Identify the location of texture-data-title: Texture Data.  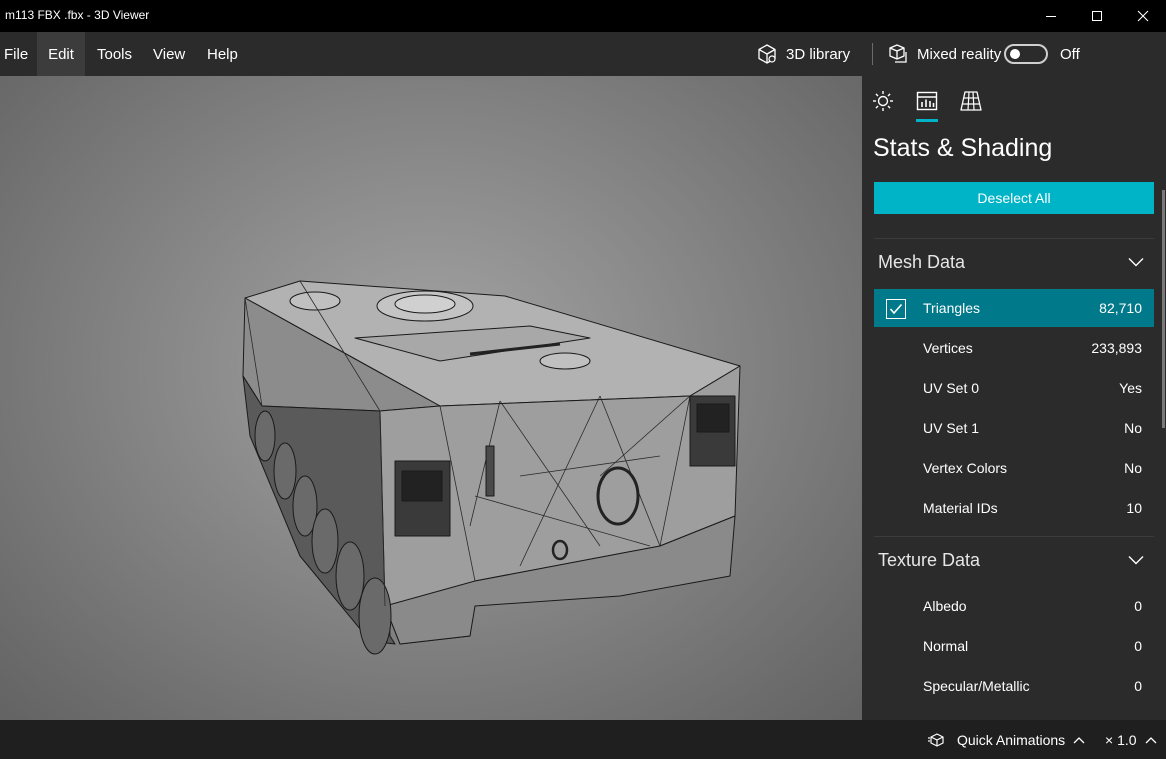
(929, 559).